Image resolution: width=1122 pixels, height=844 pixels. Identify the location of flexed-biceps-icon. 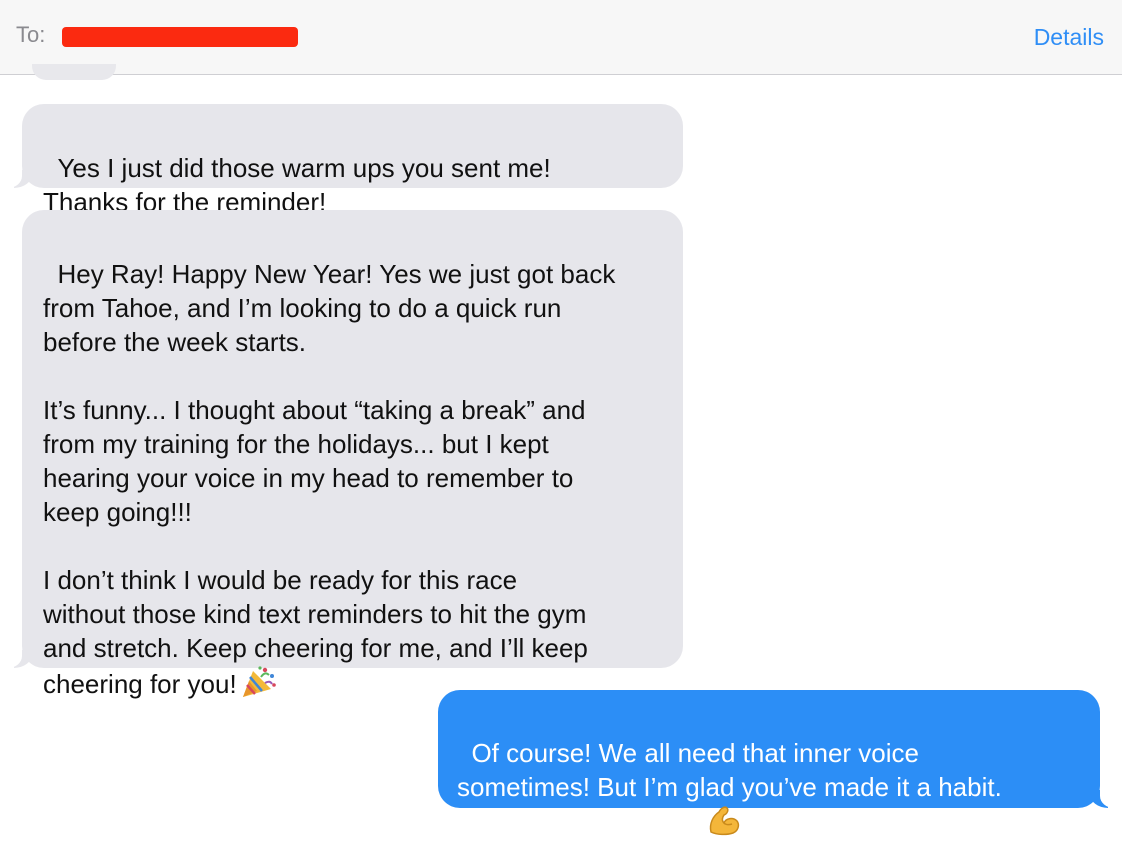
(724, 824).